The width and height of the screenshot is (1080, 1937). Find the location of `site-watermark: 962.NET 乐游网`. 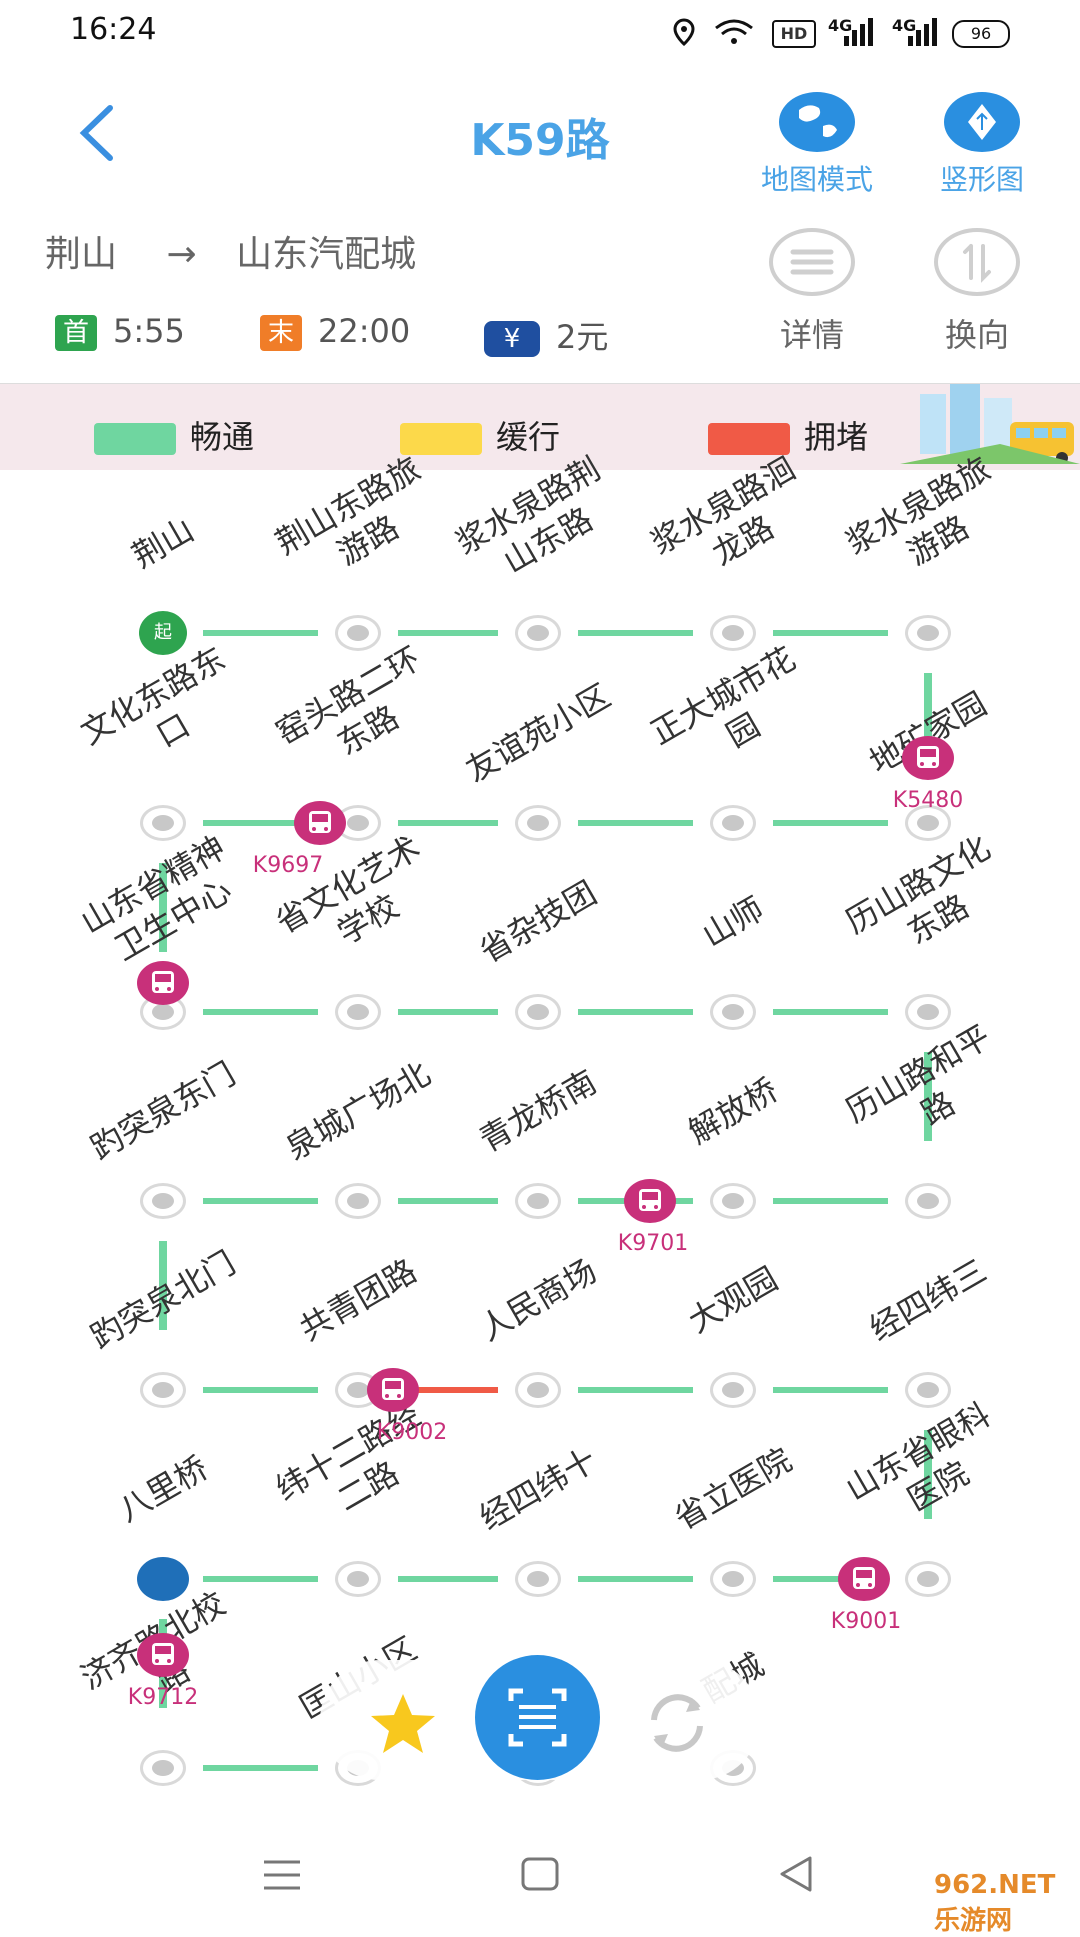

site-watermark: 962.NET 乐游网 is located at coordinates (995, 1903).